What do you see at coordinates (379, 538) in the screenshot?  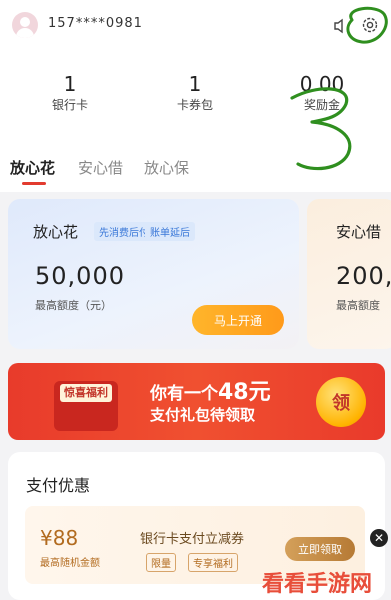 I see `close-icon: ✕` at bounding box center [379, 538].